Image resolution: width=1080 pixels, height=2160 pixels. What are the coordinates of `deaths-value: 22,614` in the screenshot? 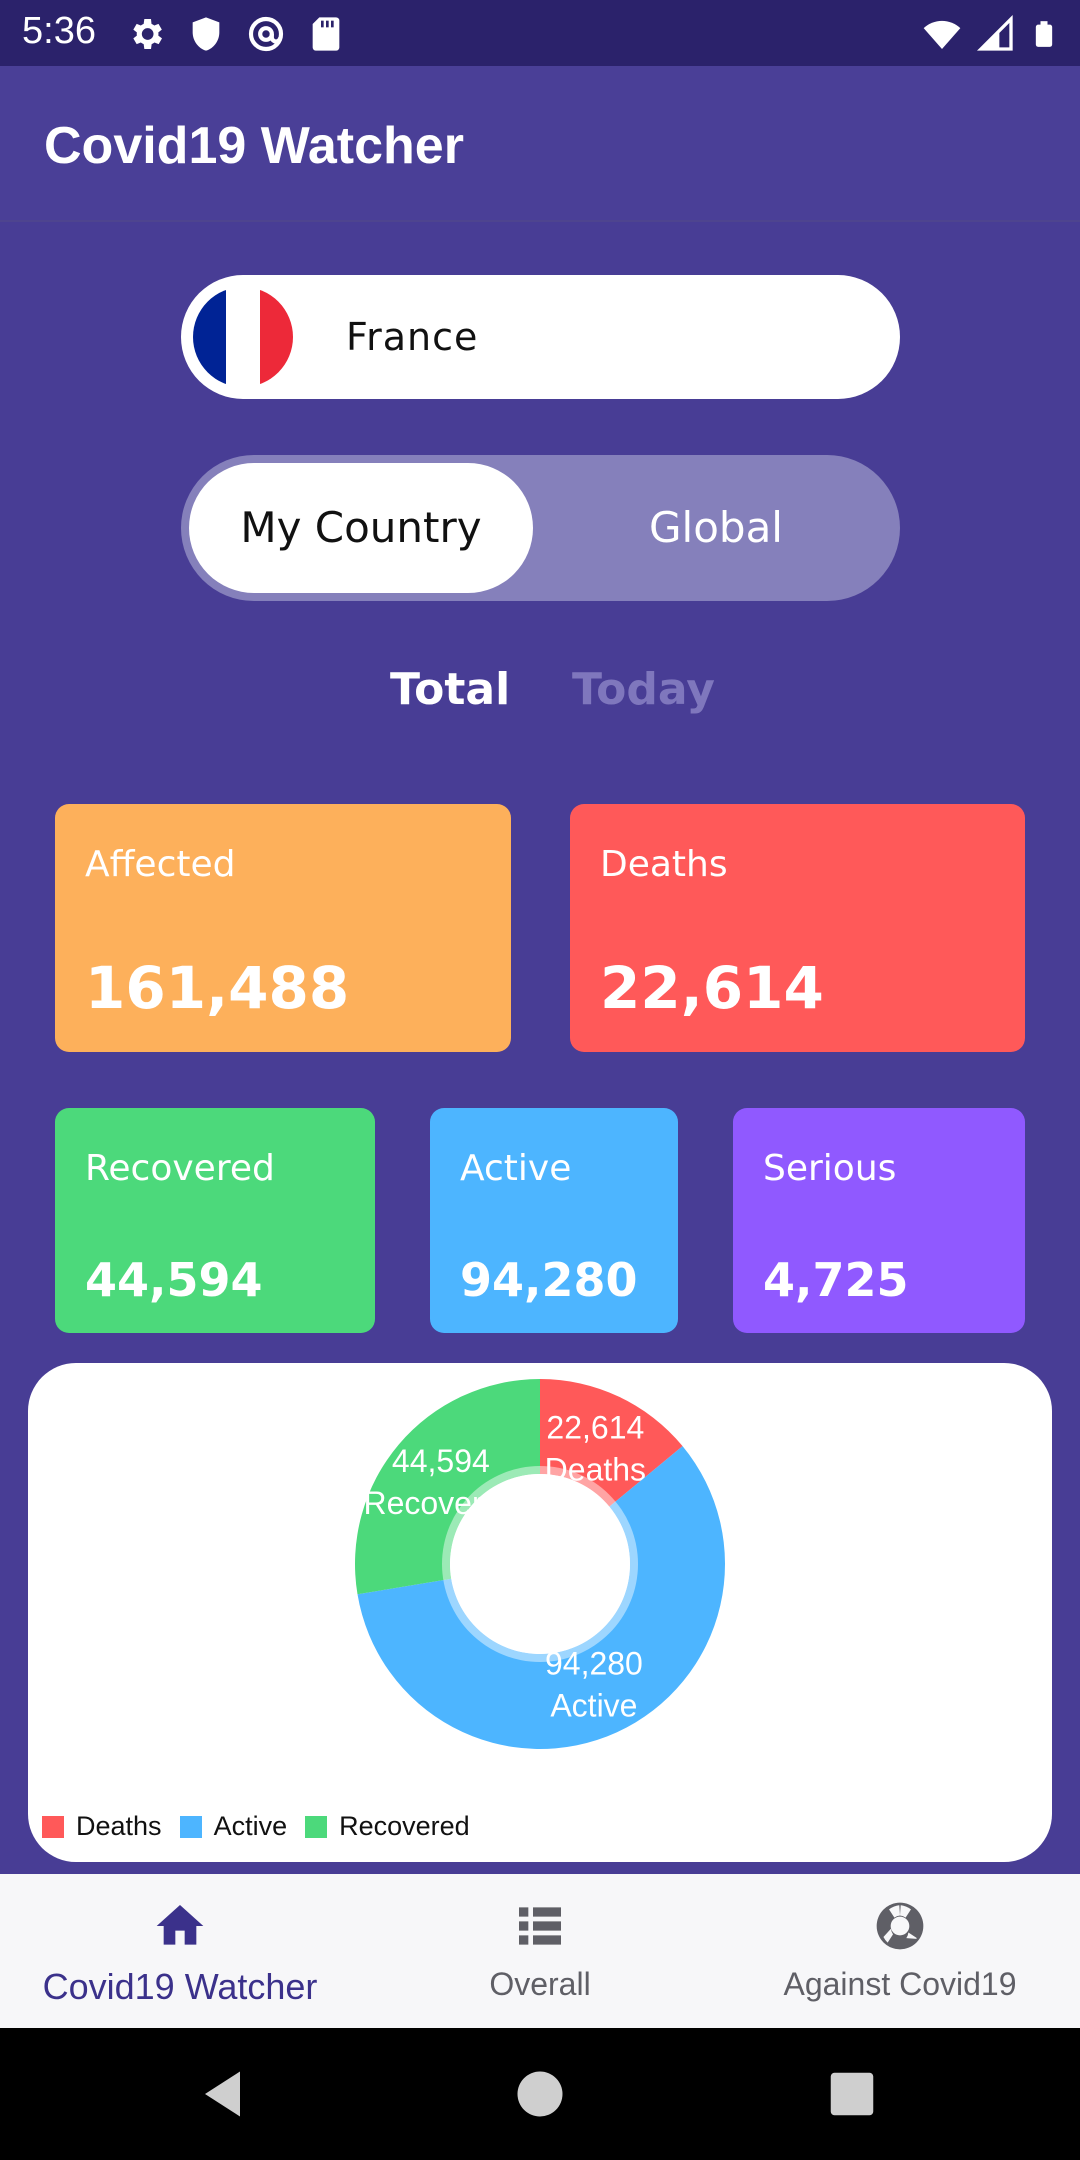 It's located at (712, 988).